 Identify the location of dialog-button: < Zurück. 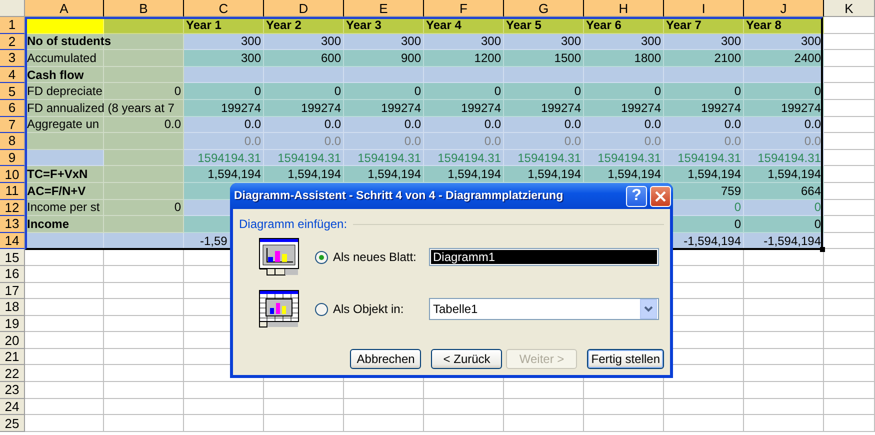
(466, 359).